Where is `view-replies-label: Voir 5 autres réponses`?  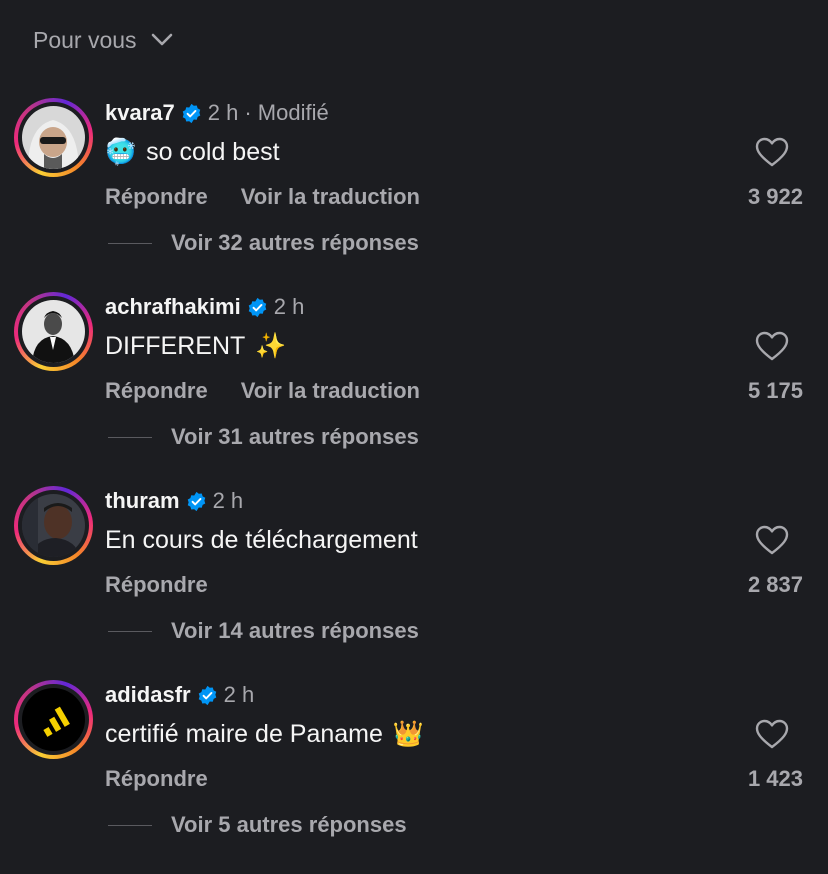
view-replies-label: Voir 5 autres réponses is located at coordinates (289, 824).